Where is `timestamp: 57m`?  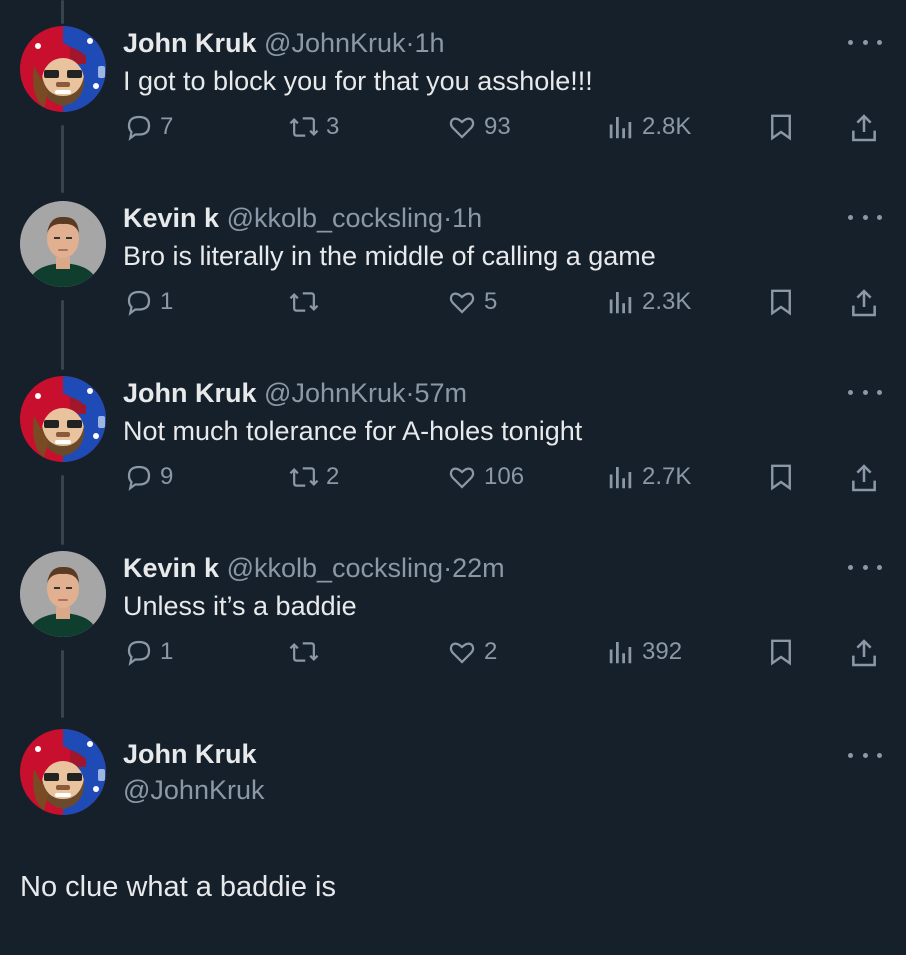
timestamp: 57m is located at coordinates (441, 393).